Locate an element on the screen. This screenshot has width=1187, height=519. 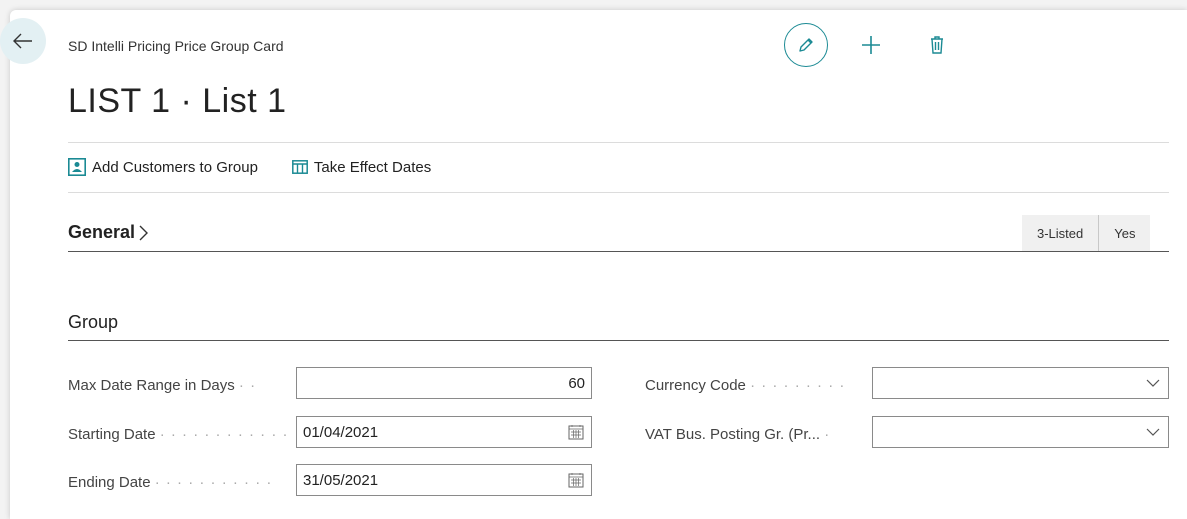
action-bar: Add Customers to Group Take Effect Dates is located at coordinates (266, 167).